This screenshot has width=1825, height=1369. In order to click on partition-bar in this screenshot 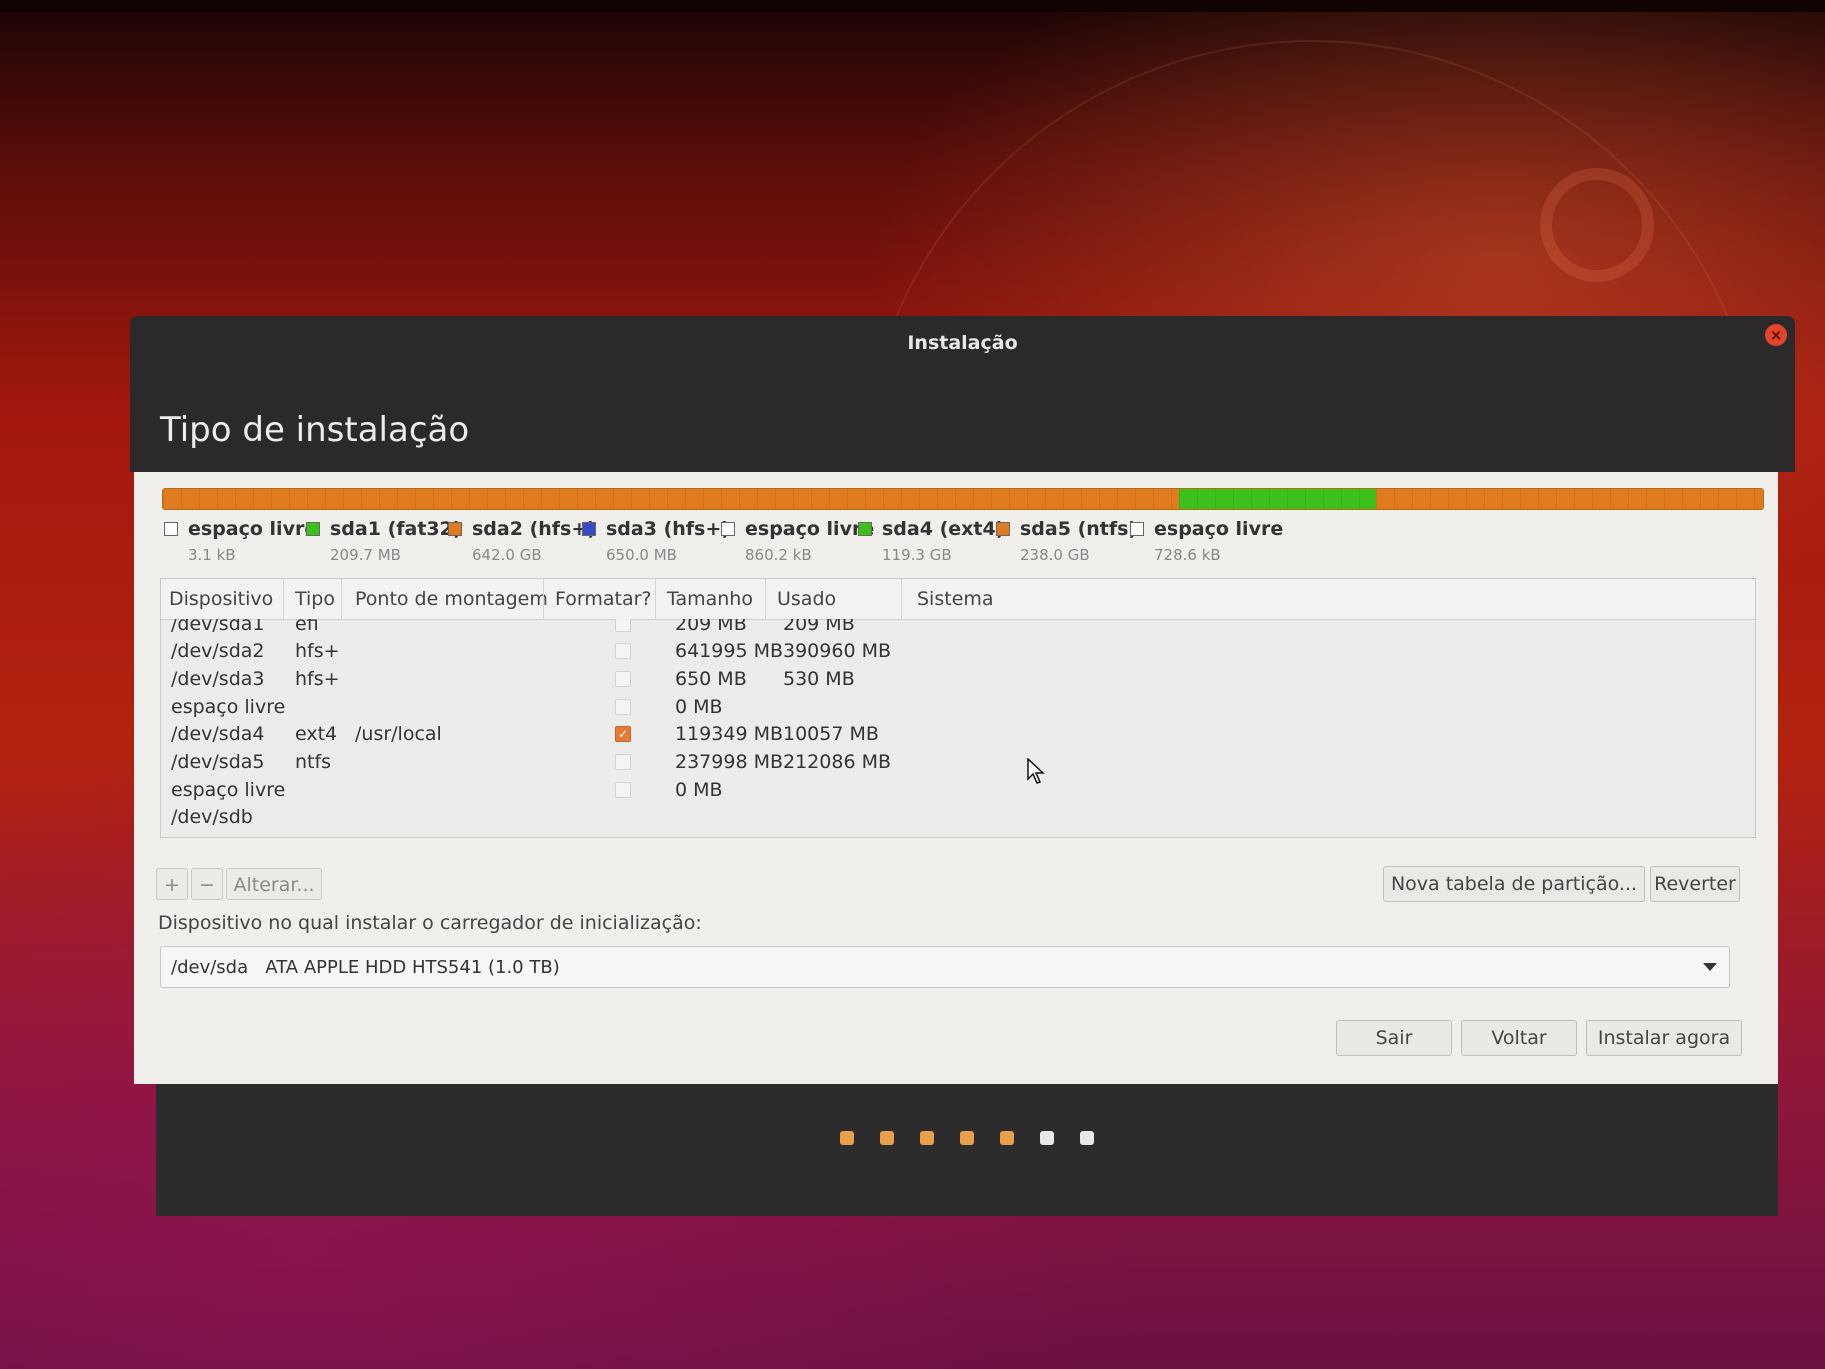, I will do `click(963, 499)`.